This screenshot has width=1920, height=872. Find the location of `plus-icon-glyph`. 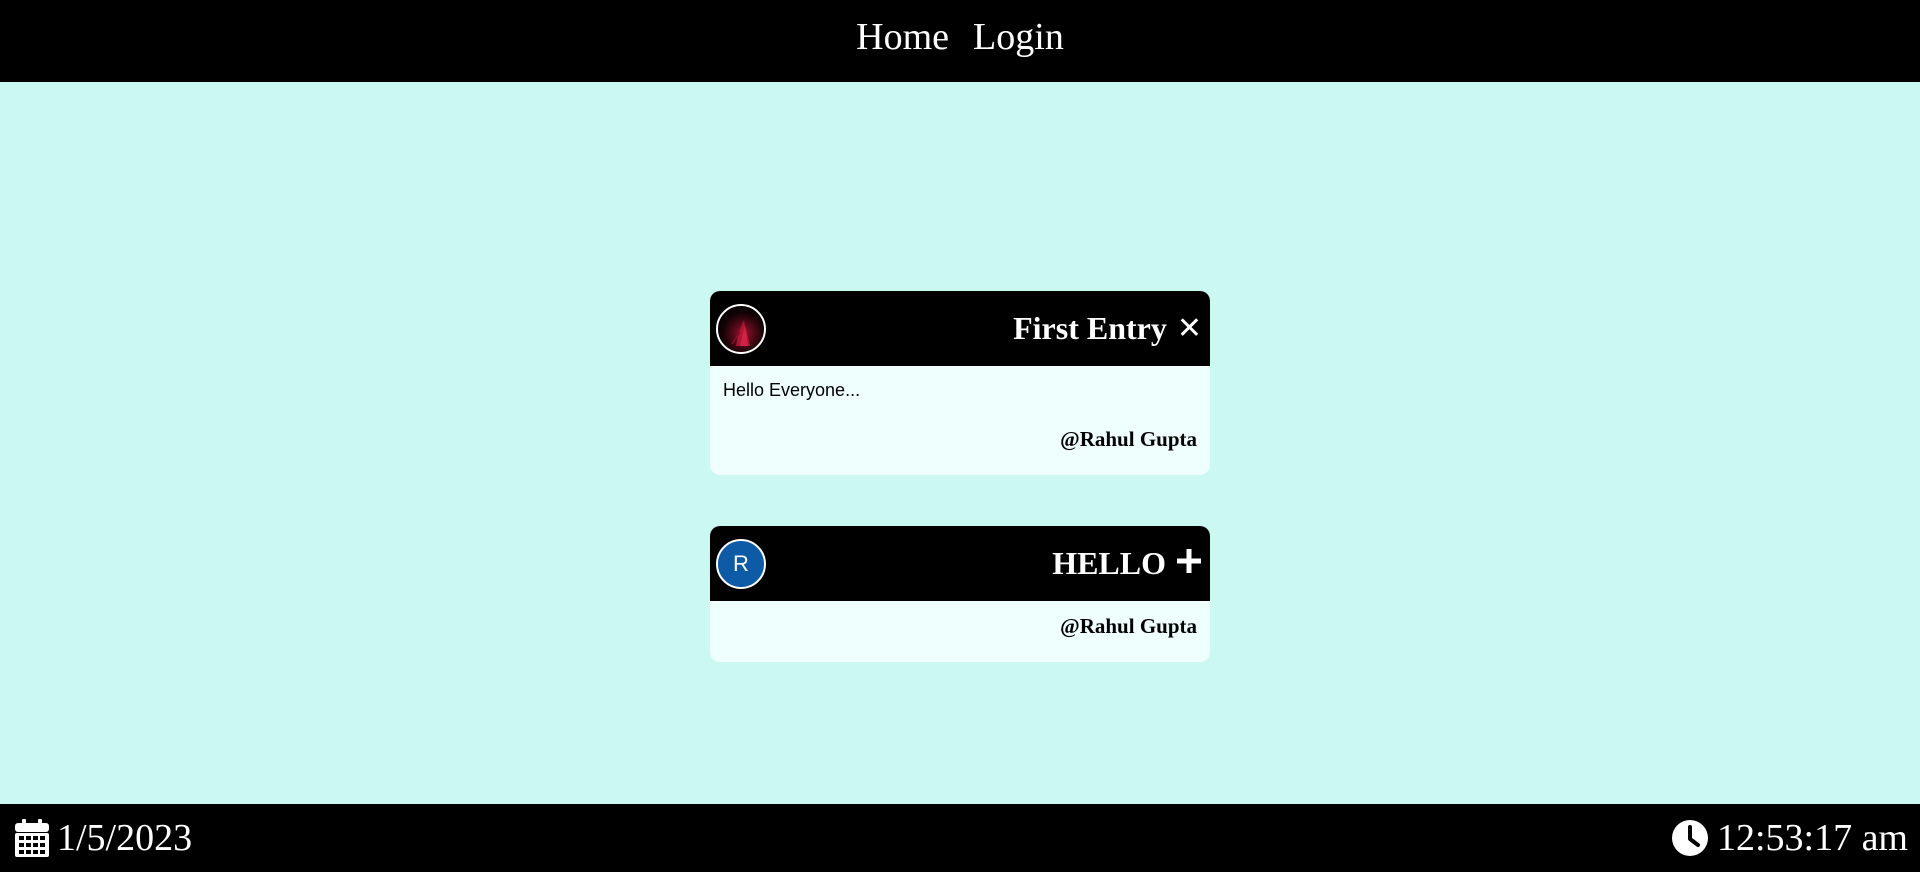

plus-icon-glyph is located at coordinates (1189, 560).